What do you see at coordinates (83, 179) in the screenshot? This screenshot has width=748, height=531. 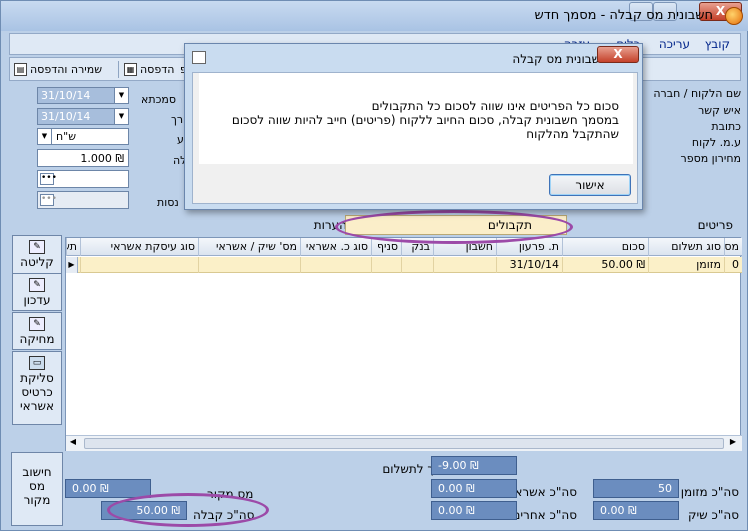 I see `lookup-field-1: •••` at bounding box center [83, 179].